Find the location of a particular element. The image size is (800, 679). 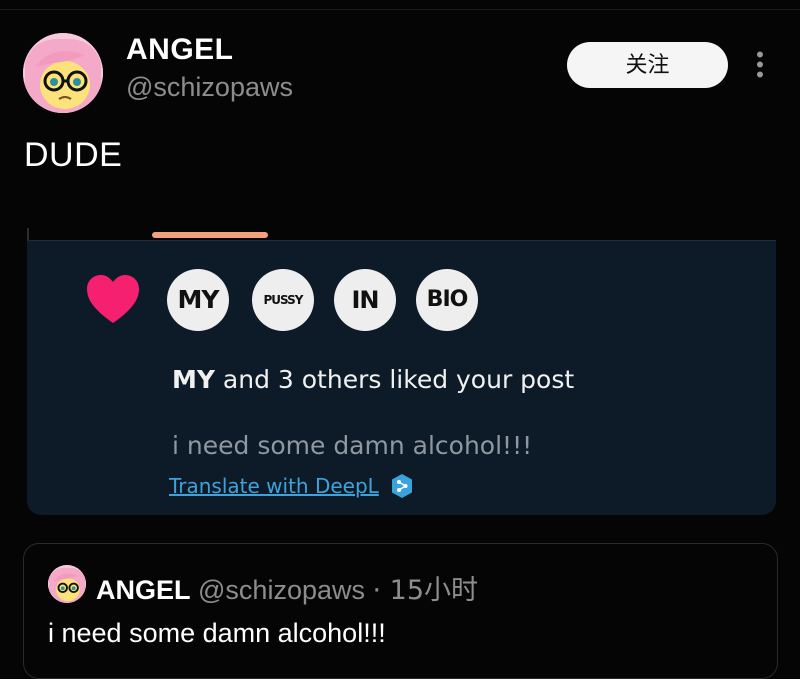

translate-link: Translate with DeepL is located at coordinates (292, 486).